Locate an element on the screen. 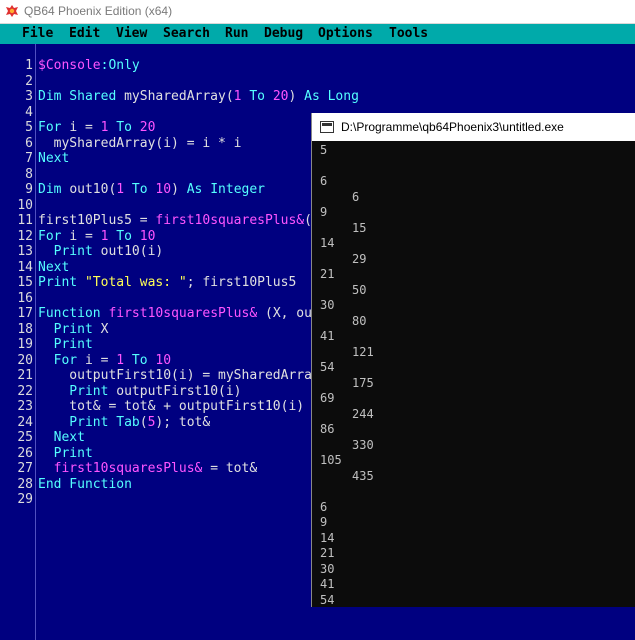  code-token: Function is located at coordinates (73, 313).